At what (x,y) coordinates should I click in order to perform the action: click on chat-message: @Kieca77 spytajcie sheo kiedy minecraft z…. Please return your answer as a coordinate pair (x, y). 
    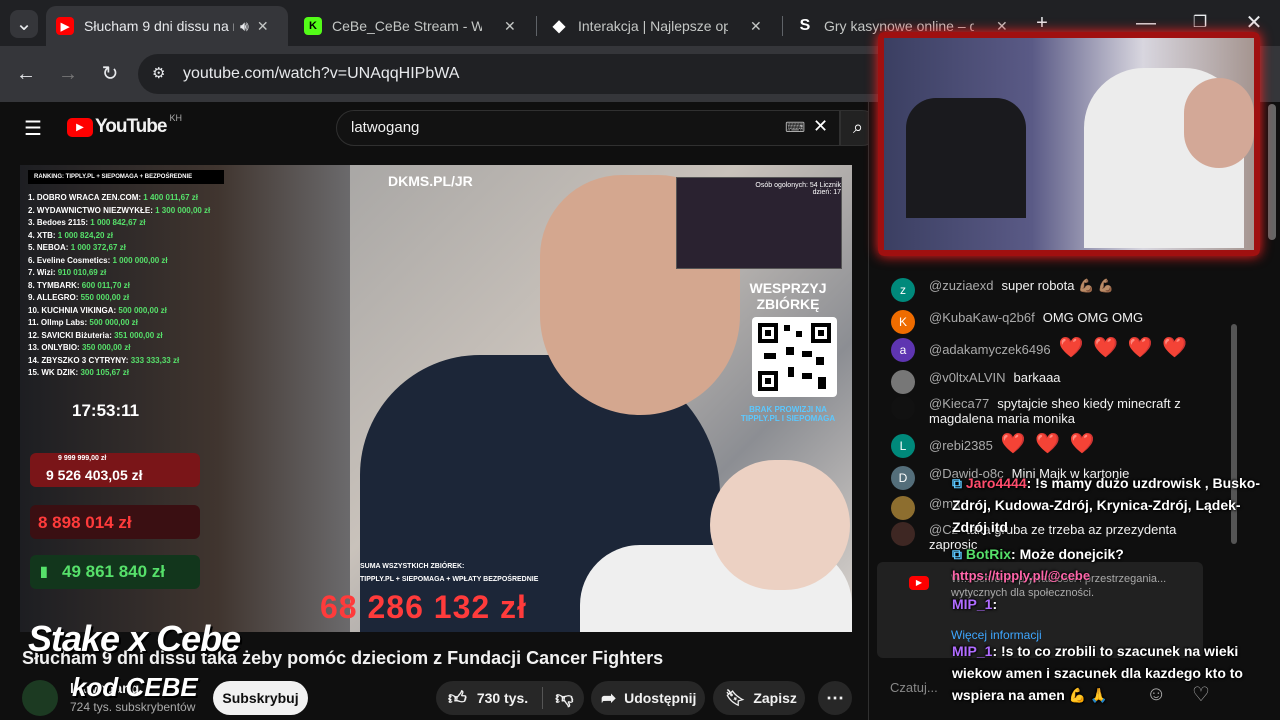
    Looking at the image, I should click on (1056, 411).